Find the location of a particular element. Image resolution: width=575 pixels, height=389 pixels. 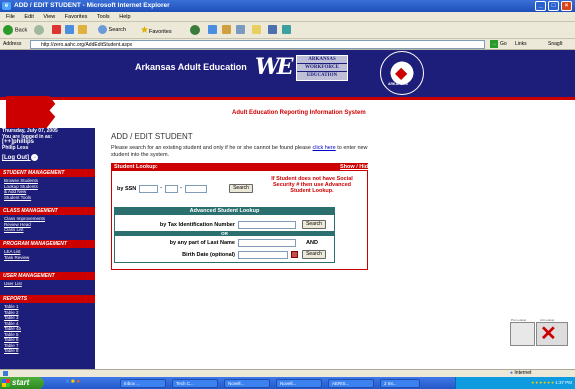

banner-title: Arkansas Adult Education is located at coordinates (191, 67).